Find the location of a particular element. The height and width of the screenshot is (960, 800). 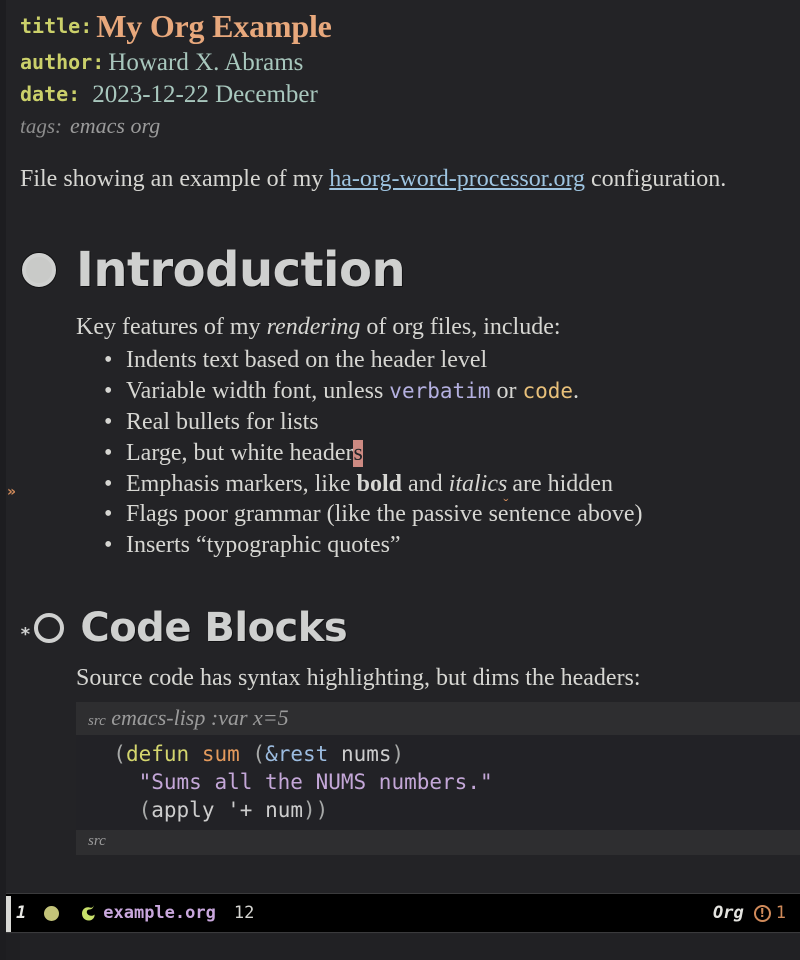

mode-line-right: Org ! 1 is located at coordinates (749, 913).